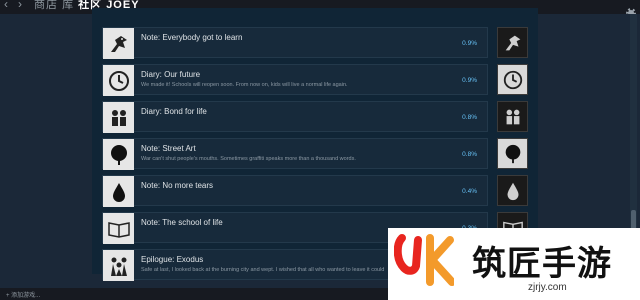 This screenshot has height=300, width=640. I want to click on watermark-banner: 筑匠手游 zjrjy.com, so click(514, 264).